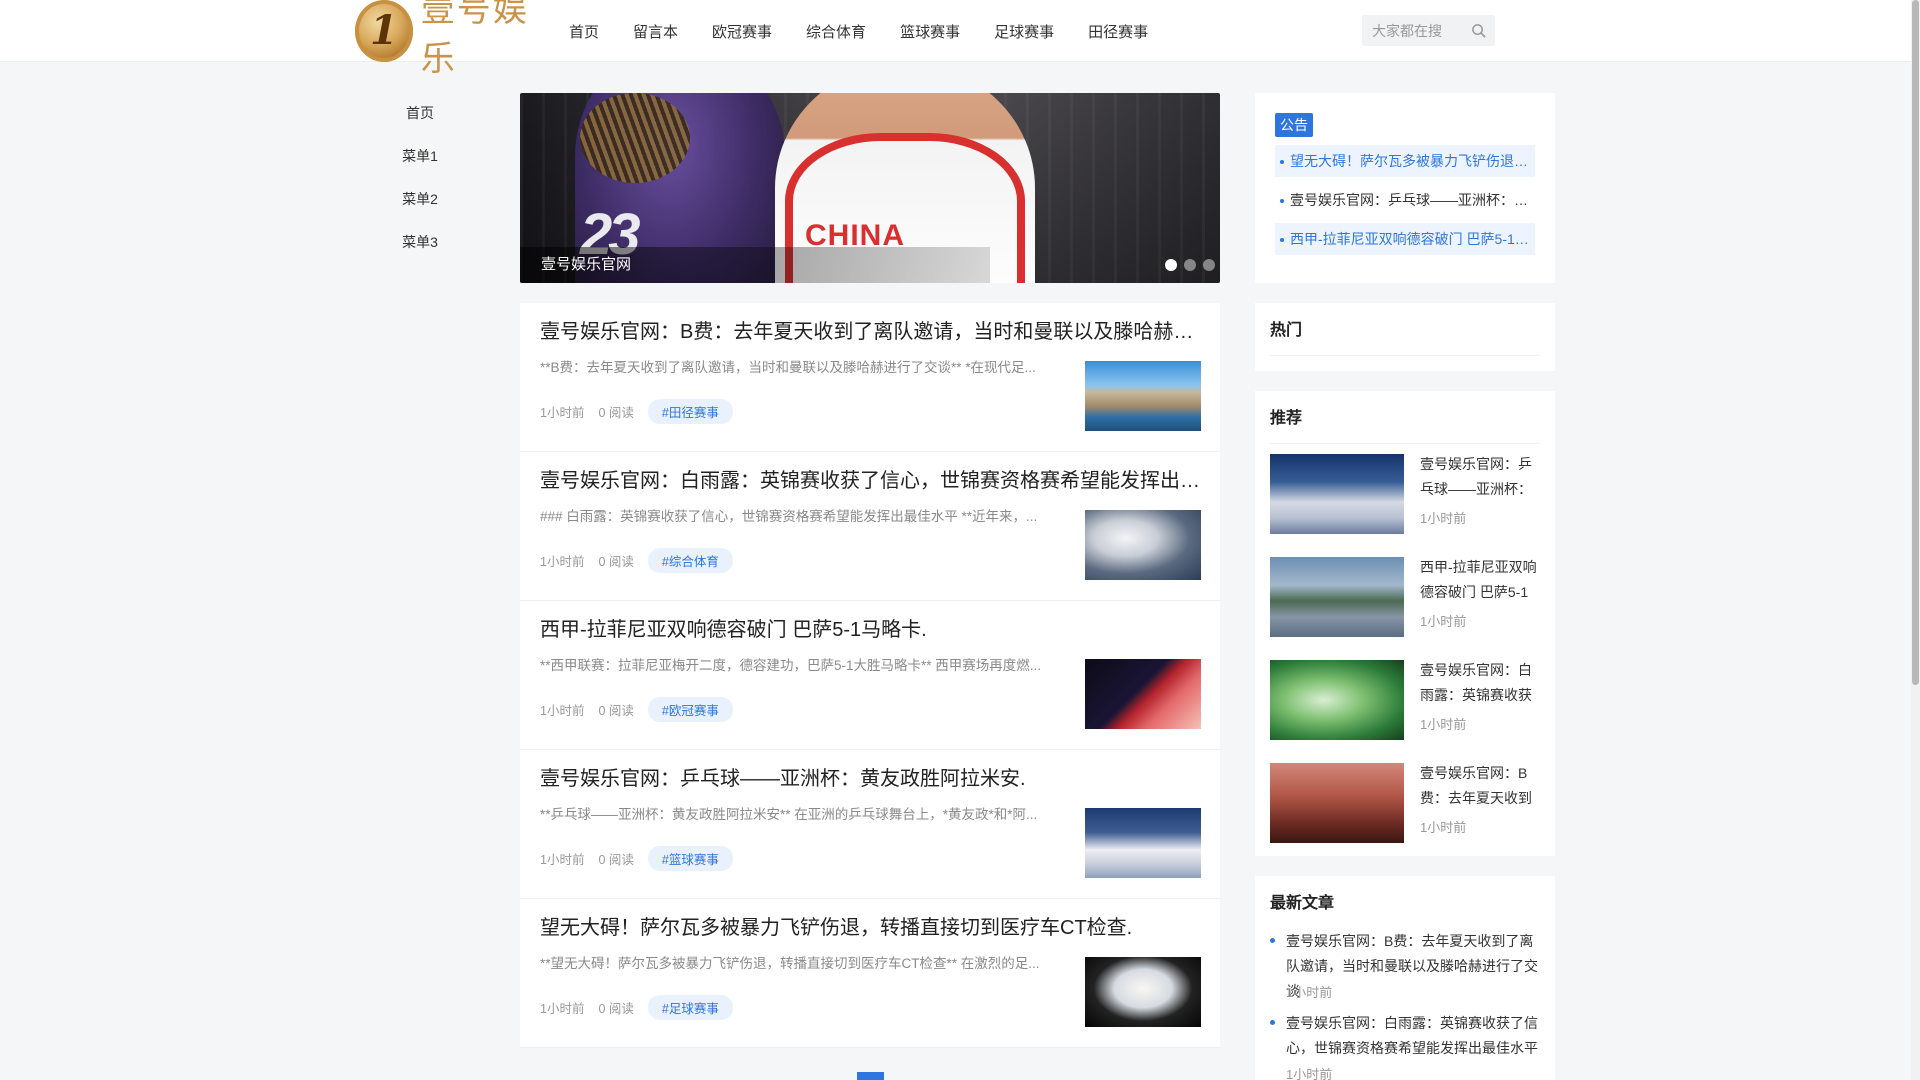  Describe the element at coordinates (384, 31) in the screenshot. I see `logo-mark-icon: 1` at that location.